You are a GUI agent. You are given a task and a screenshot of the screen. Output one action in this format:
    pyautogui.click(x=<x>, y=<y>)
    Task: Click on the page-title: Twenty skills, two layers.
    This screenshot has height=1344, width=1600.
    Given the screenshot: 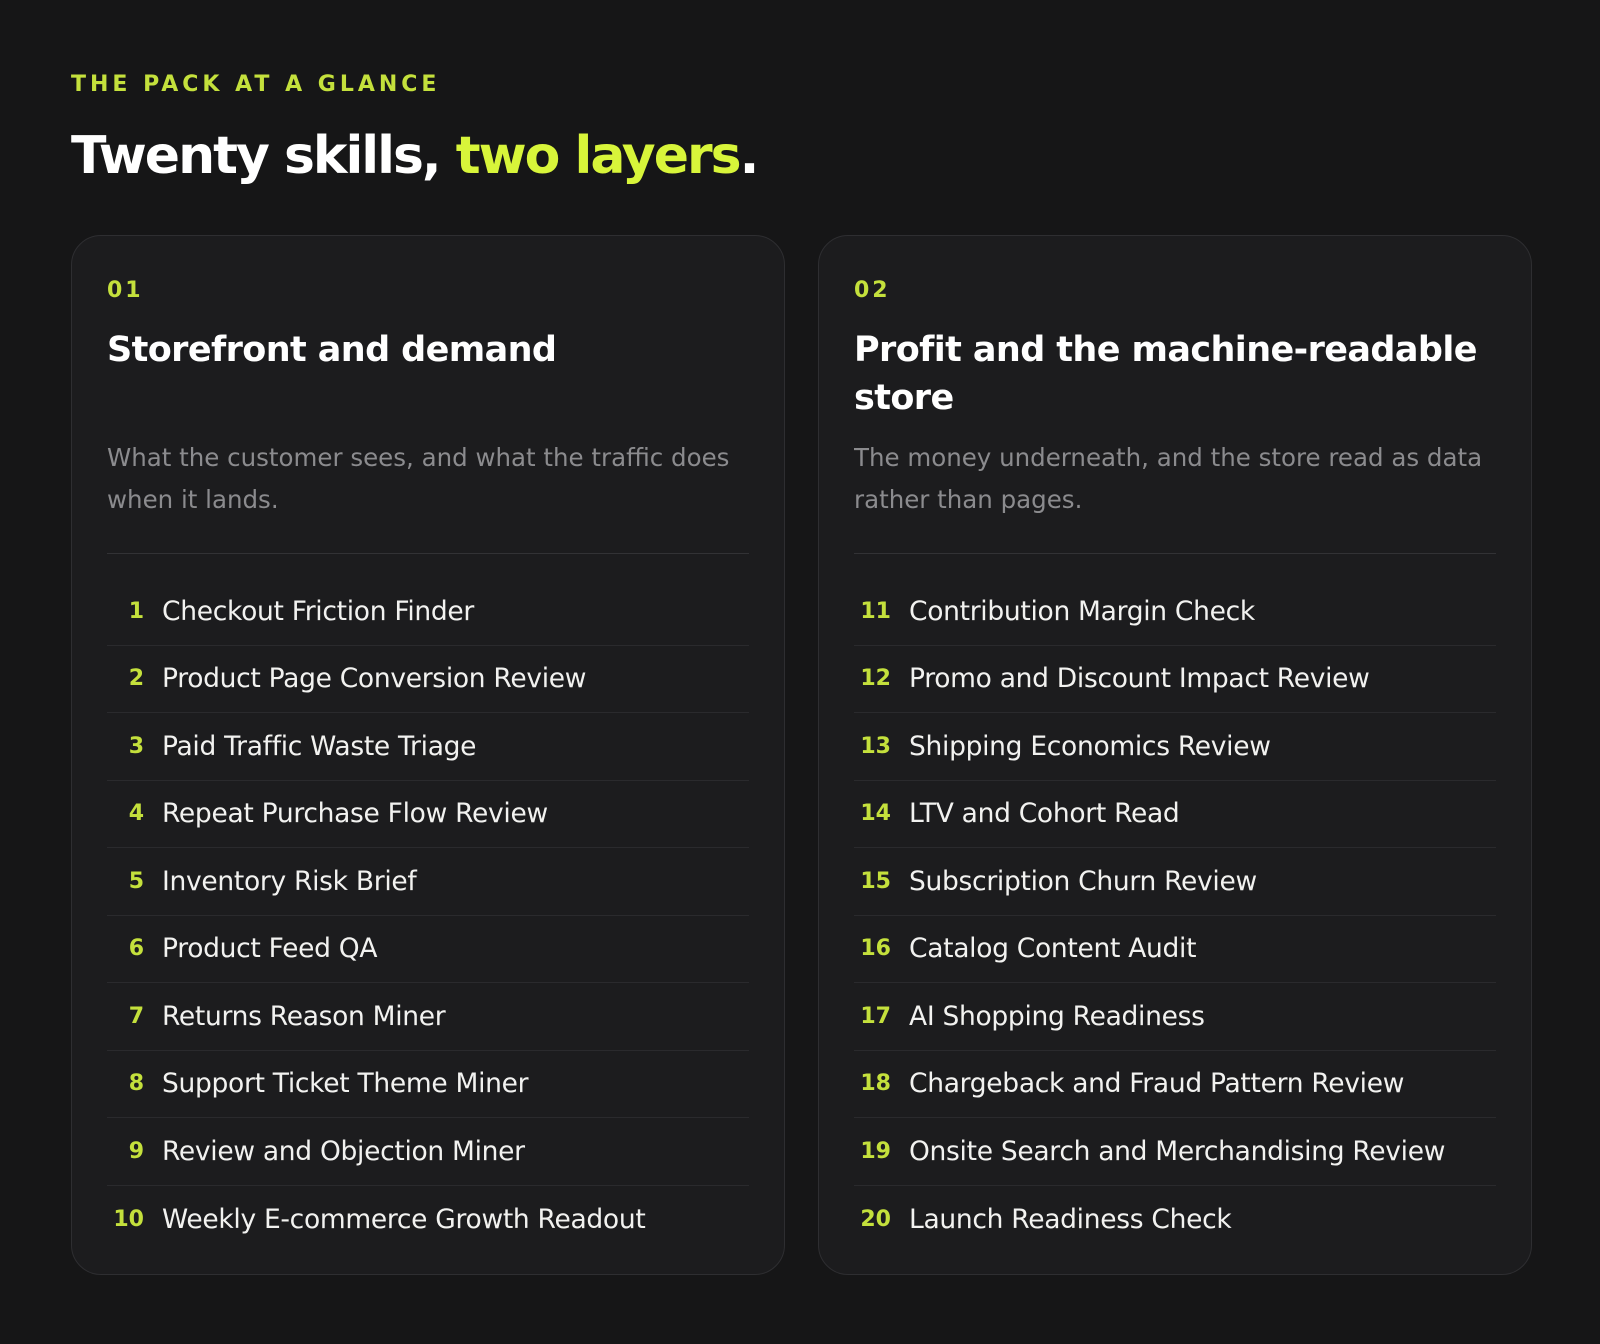 What is the action you would take?
    pyautogui.click(x=800, y=156)
    